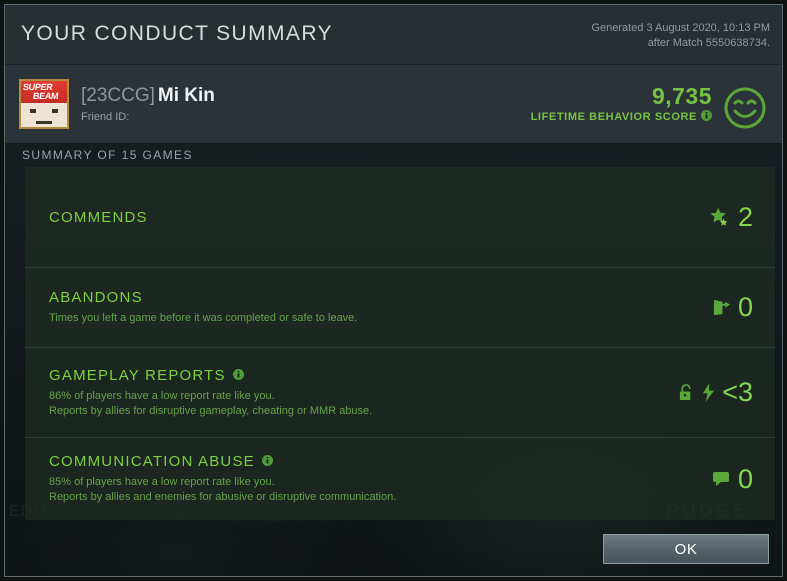 Image resolution: width=787 pixels, height=581 pixels. Describe the element at coordinates (720, 217) in the screenshot. I see `star-icon` at that location.